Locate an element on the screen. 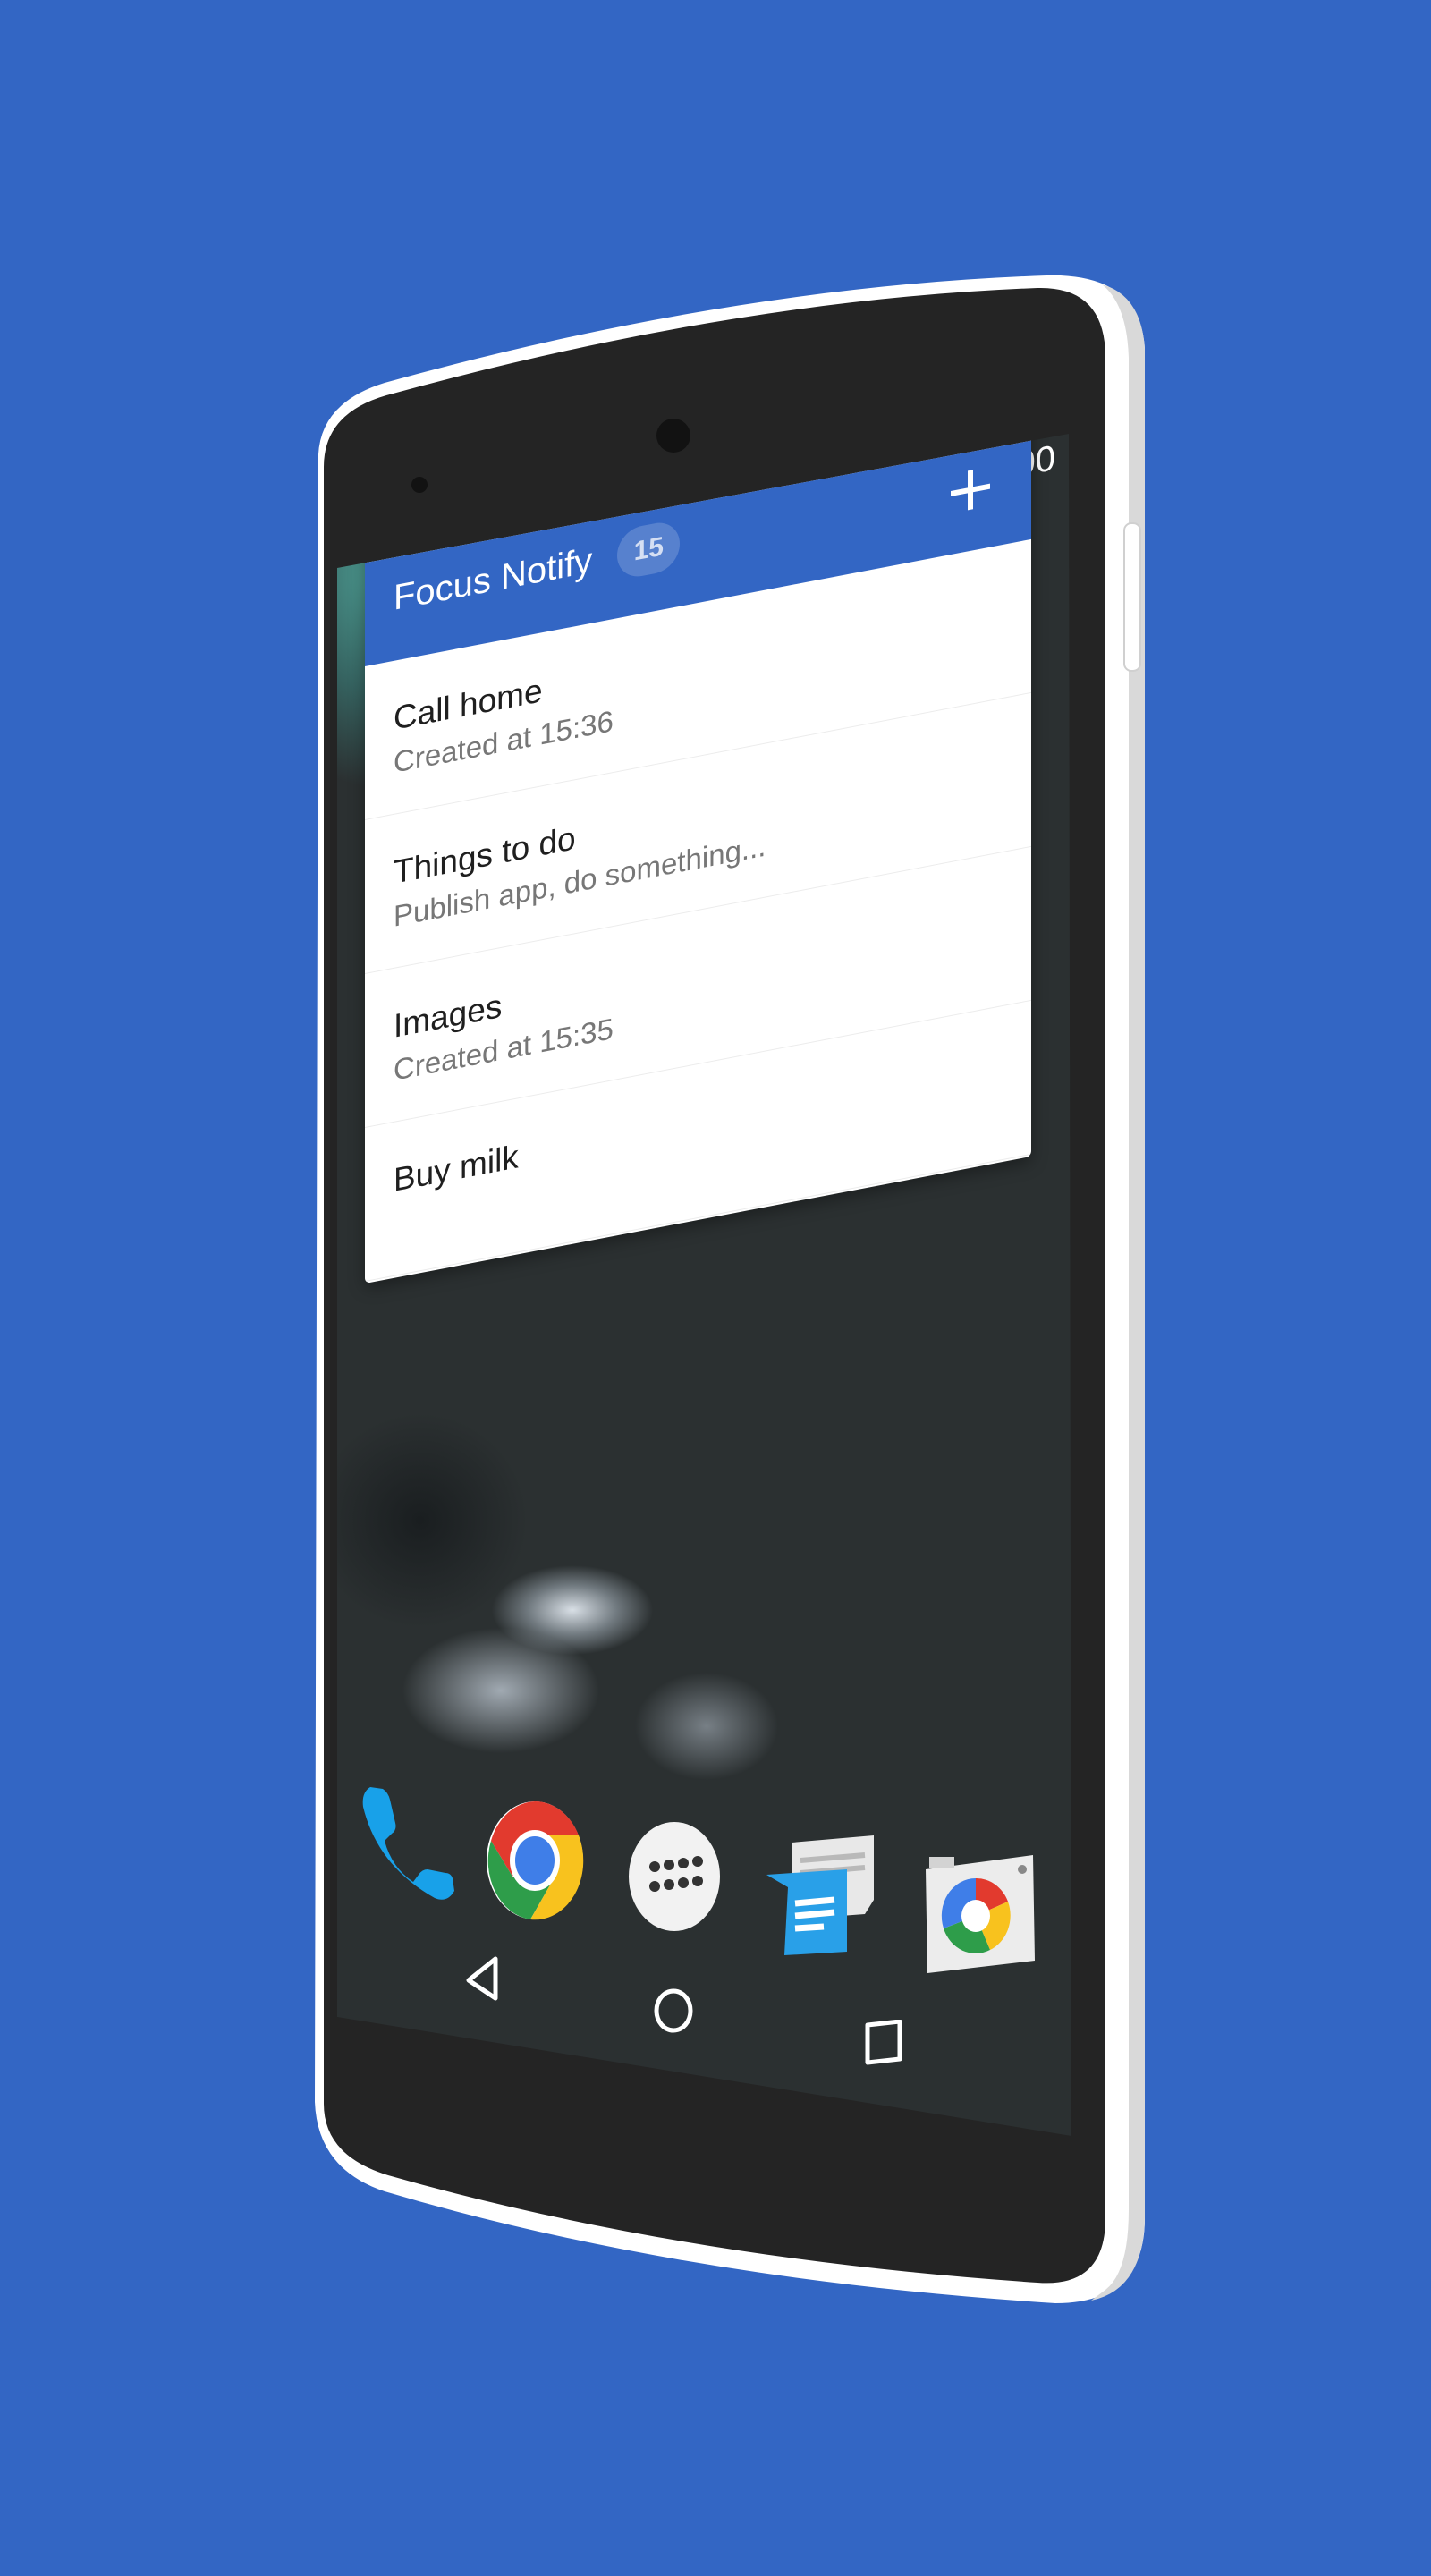  camera-app-icon is located at coordinates (980, 1910).